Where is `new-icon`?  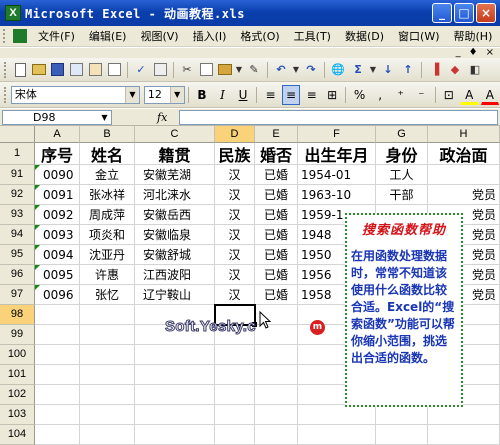 new-icon is located at coordinates (20, 69).